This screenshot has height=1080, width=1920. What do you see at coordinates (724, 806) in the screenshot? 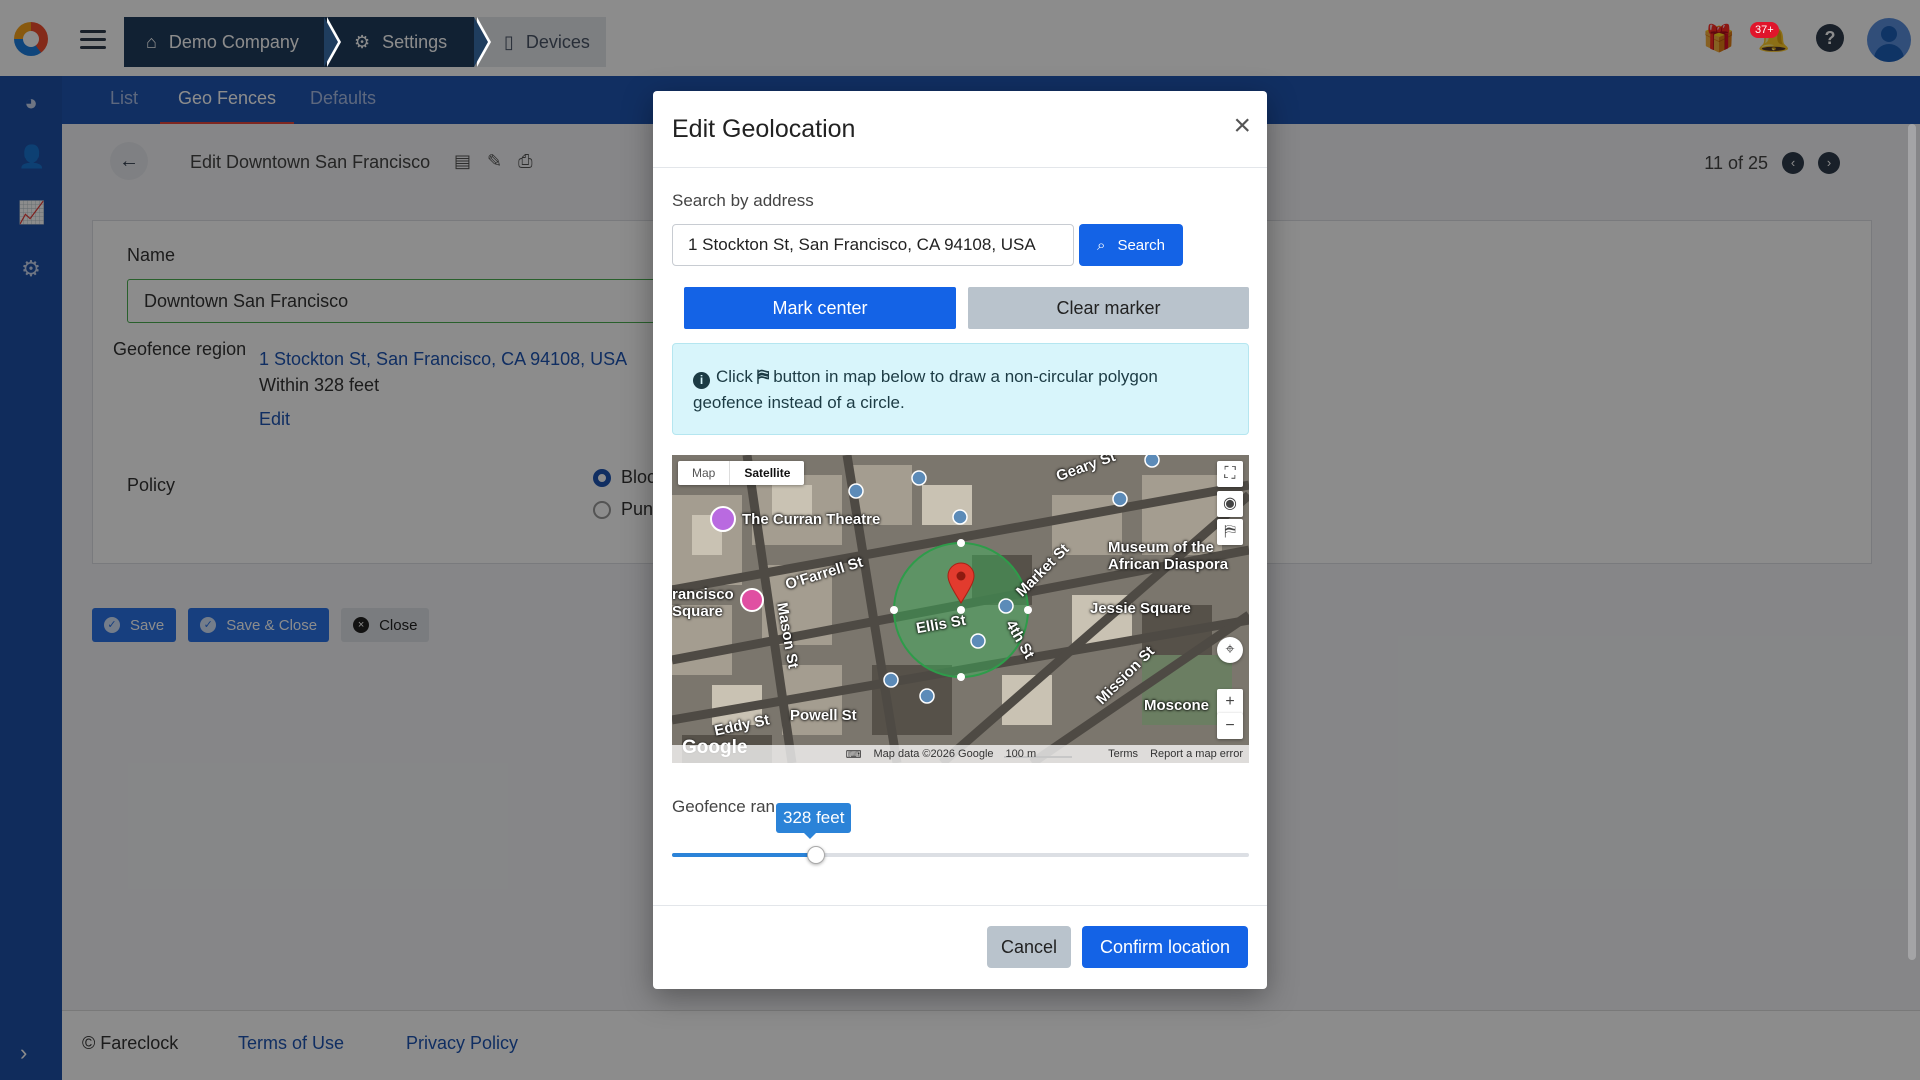
I see `geofence-range-label: Geofence ran` at bounding box center [724, 806].